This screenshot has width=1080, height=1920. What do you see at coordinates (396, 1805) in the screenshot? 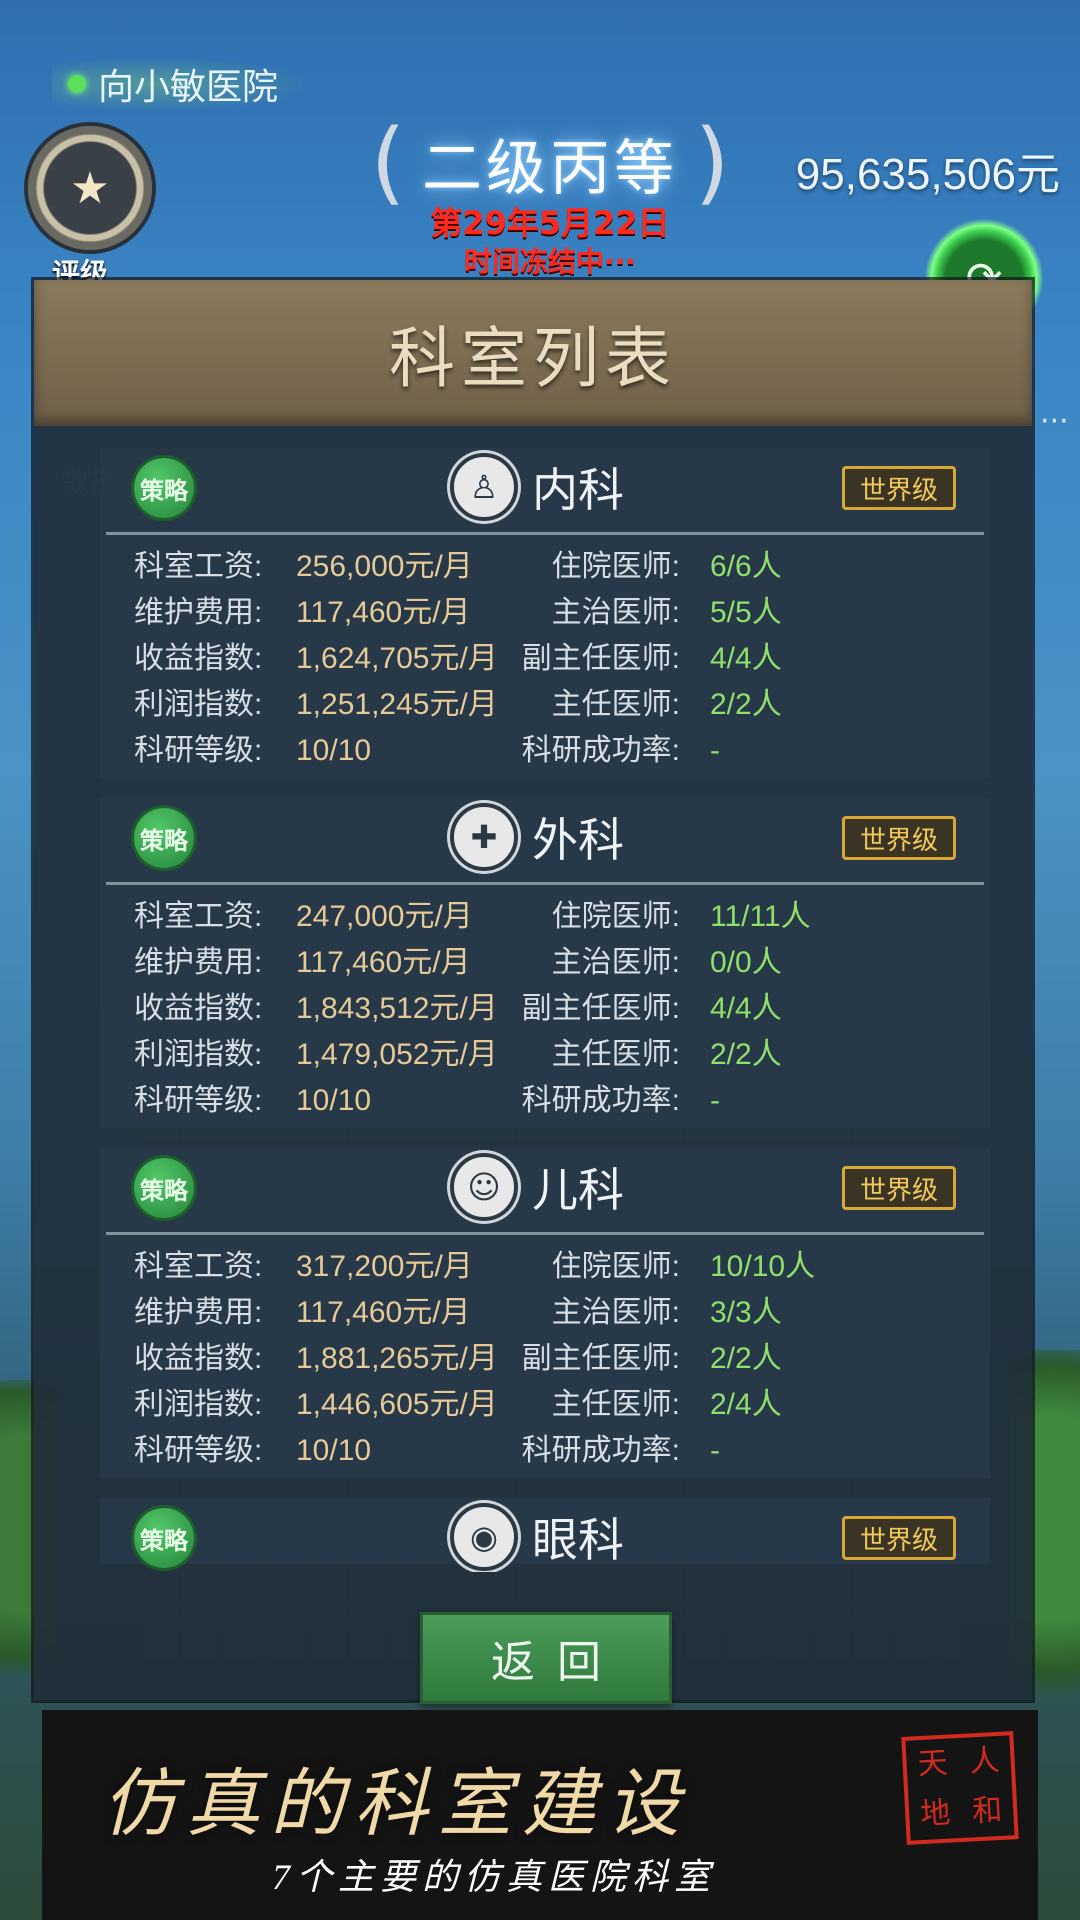
I see `promo-title: 仿真的科室建设` at bounding box center [396, 1805].